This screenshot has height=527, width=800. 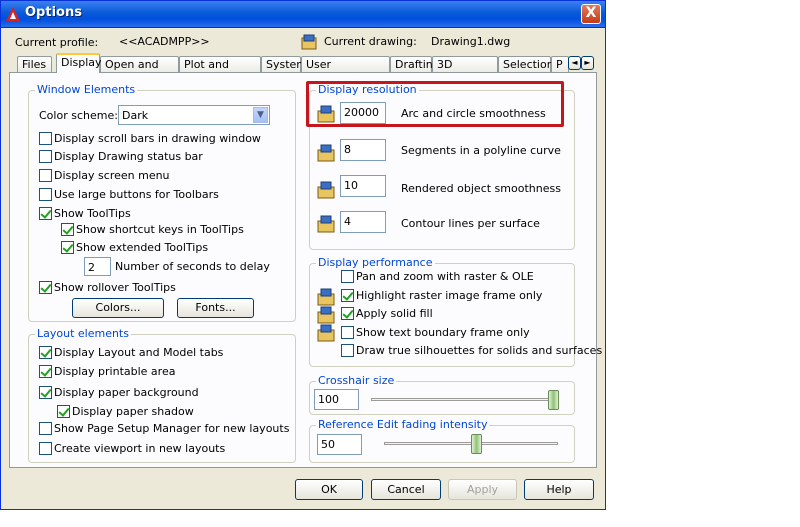 I want to click on window-elements-title: Window Elements, so click(x=86, y=89).